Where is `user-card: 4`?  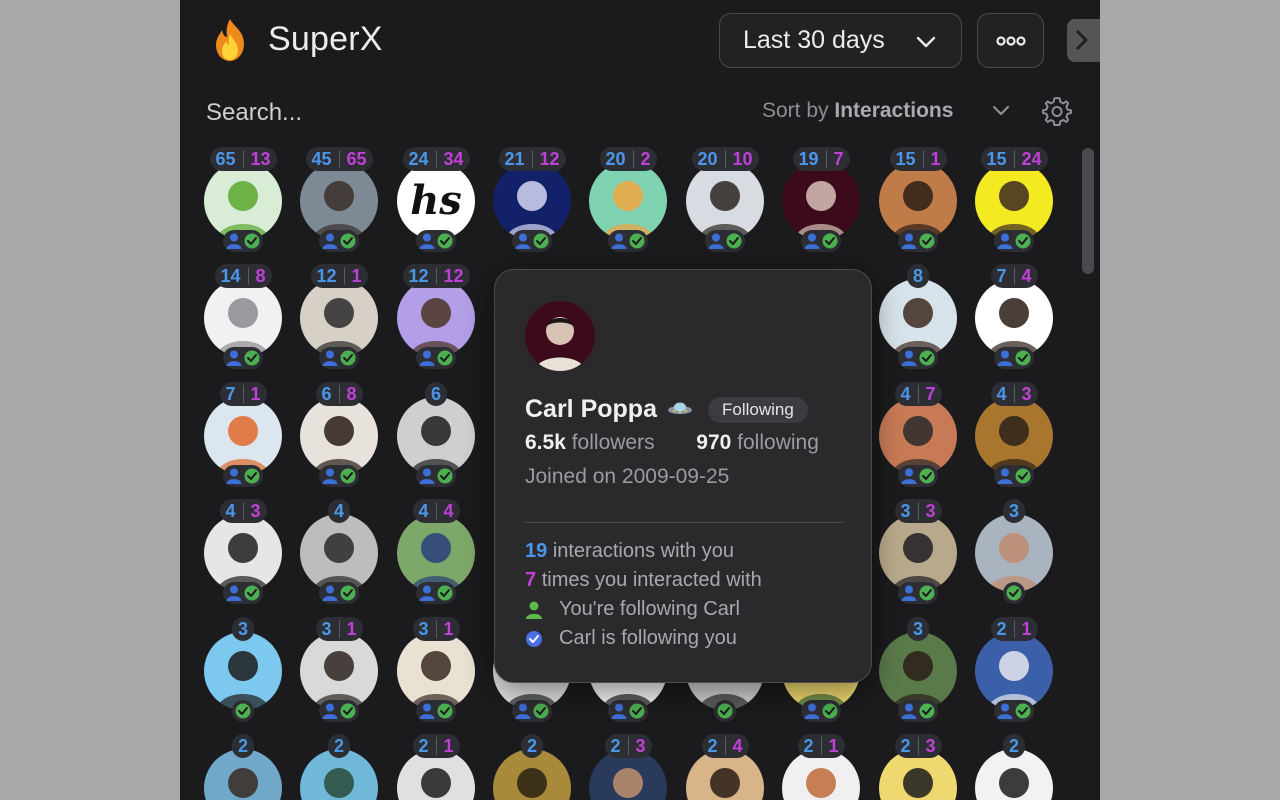 user-card: 4 is located at coordinates (340, 548).